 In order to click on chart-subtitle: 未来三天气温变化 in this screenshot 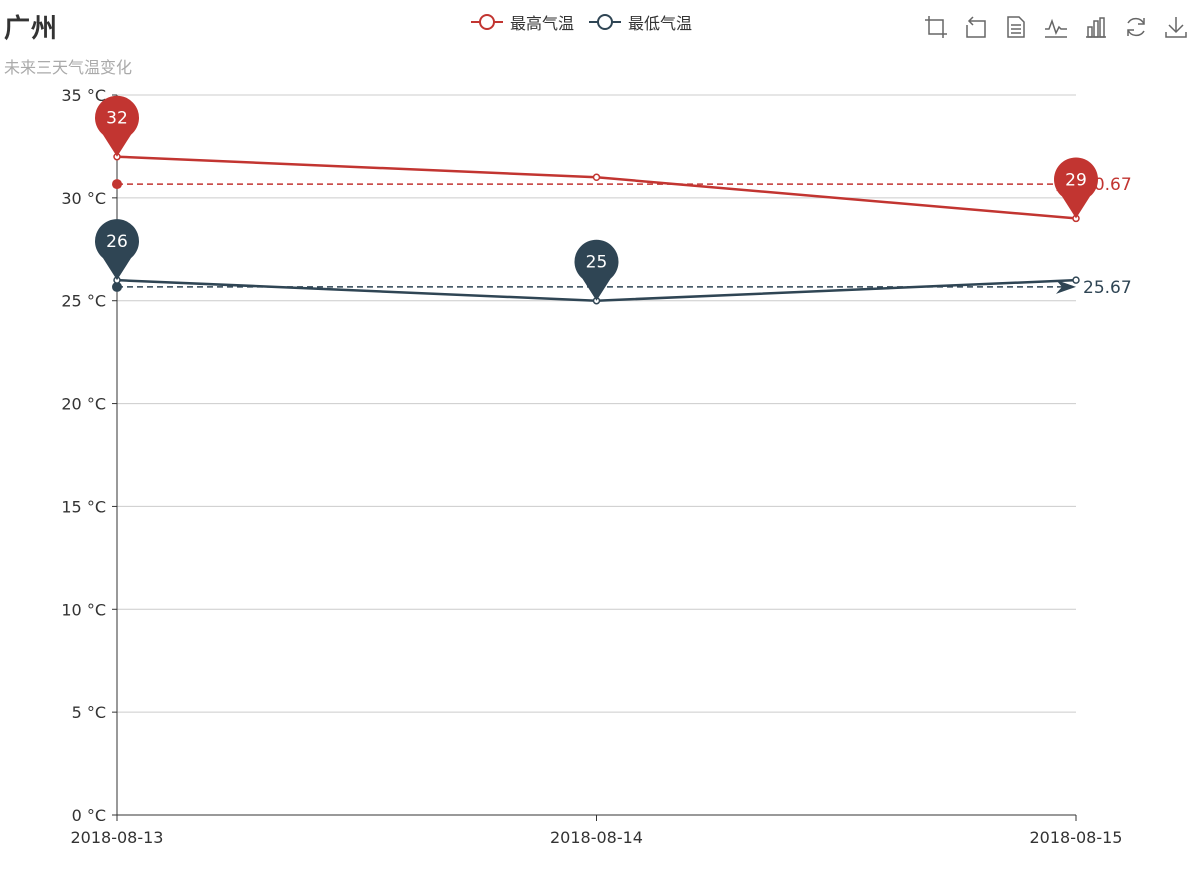, I will do `click(68, 67)`.